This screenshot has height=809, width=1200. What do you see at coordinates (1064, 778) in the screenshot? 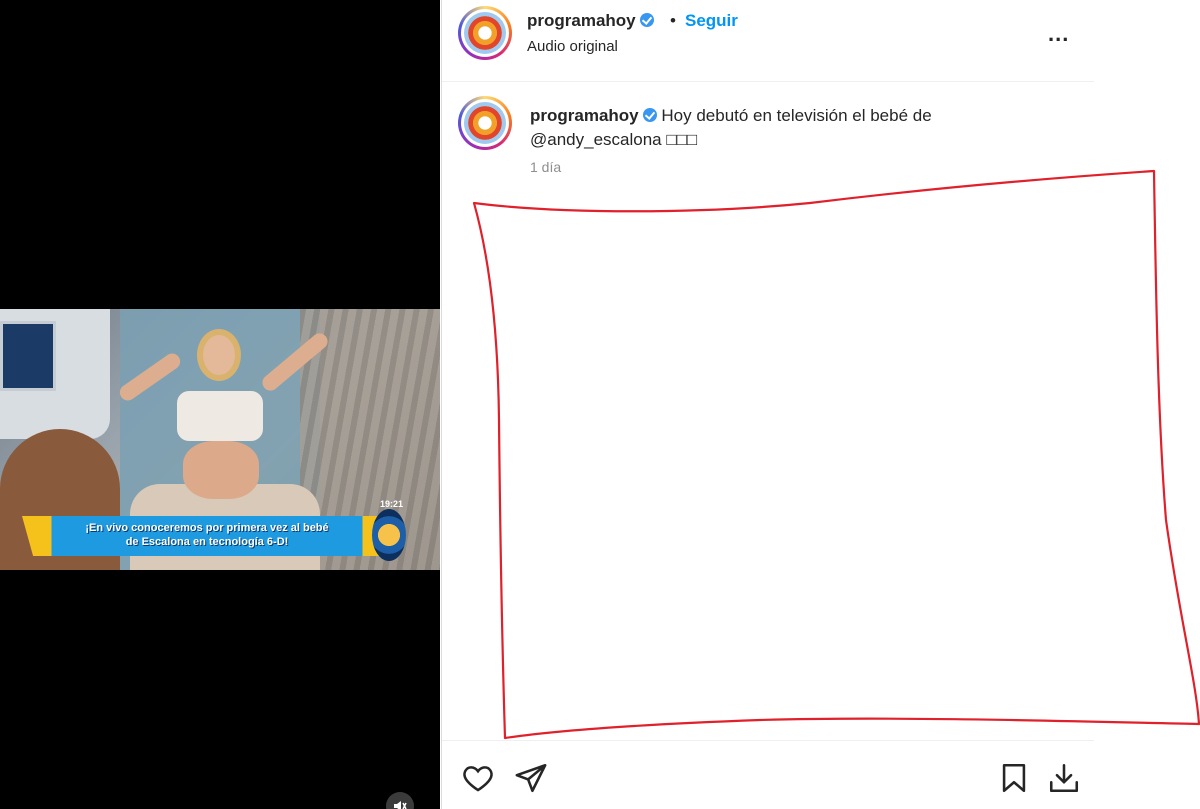
I see `download-icon` at bounding box center [1064, 778].